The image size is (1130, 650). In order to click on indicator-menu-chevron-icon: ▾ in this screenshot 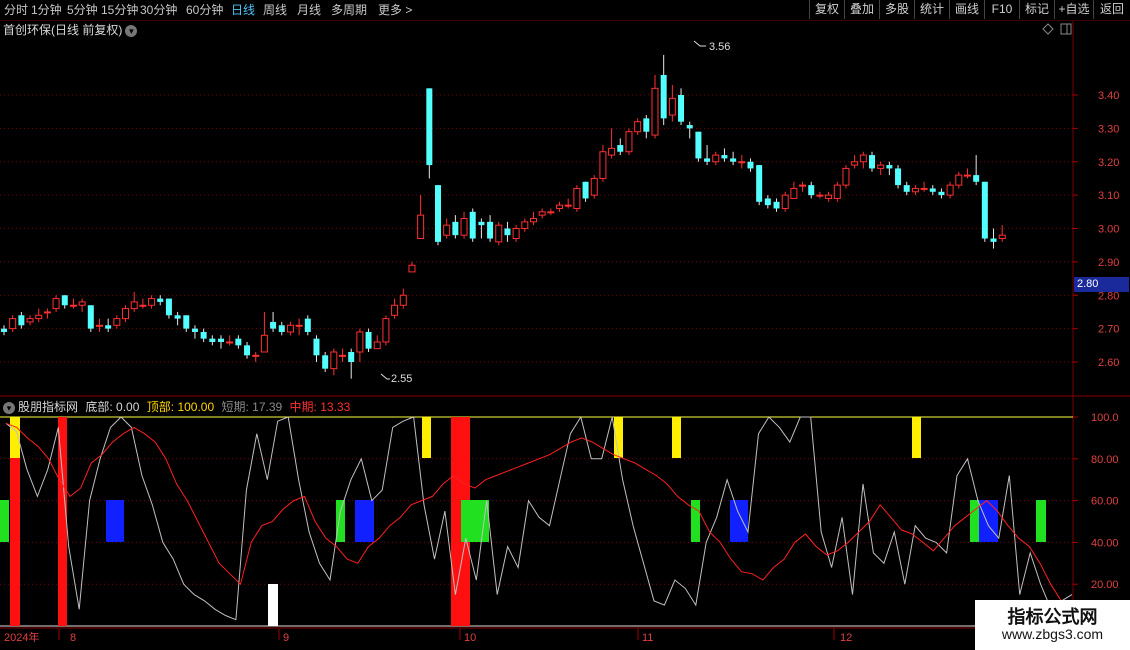, I will do `click(9, 407)`.